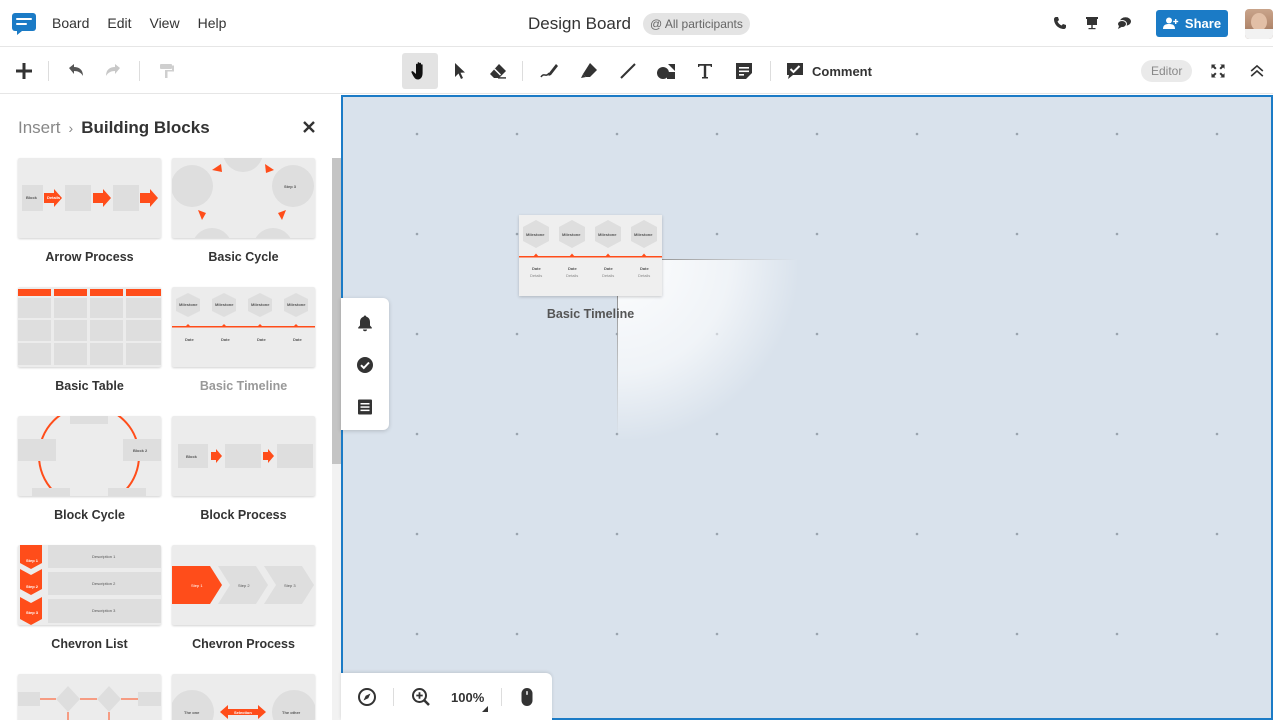 The height and width of the screenshot is (720, 1273). What do you see at coordinates (291, 712) in the screenshot?
I see `thumb-text: The other` at bounding box center [291, 712].